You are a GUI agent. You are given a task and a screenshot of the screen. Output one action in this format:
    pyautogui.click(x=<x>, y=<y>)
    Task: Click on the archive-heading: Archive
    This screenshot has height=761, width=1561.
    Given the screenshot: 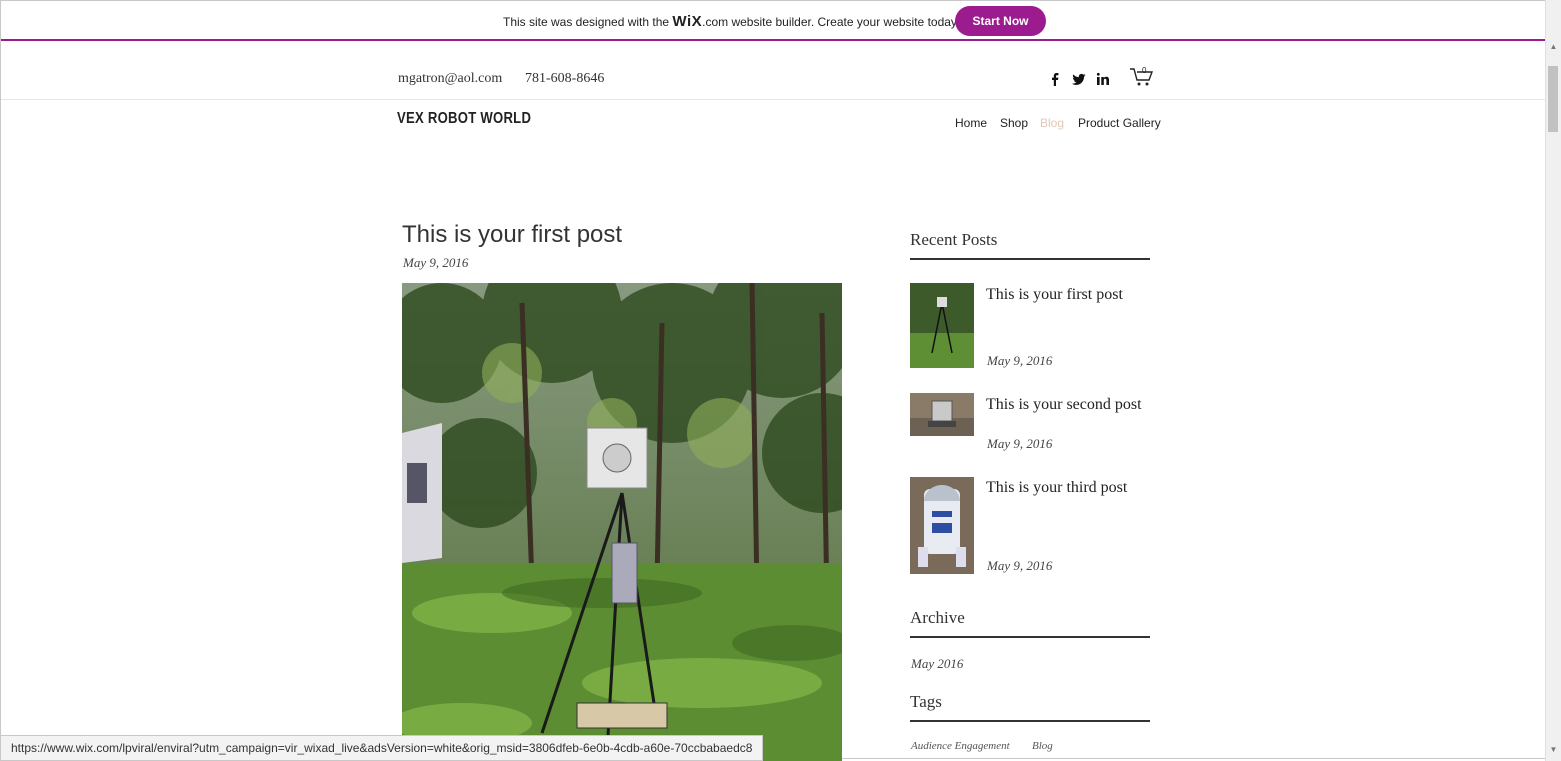 What is the action you would take?
    pyautogui.click(x=937, y=617)
    